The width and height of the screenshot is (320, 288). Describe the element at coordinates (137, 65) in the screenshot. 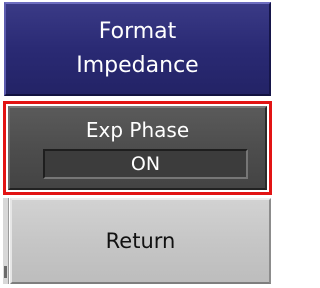

I see `format-impedance-label-line2: Impedance` at that location.